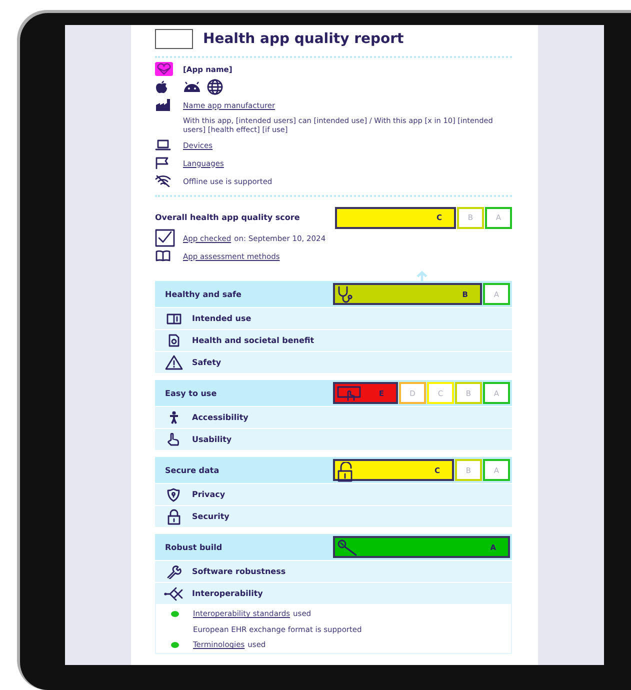  What do you see at coordinates (215, 87) in the screenshot?
I see `globe-icon` at bounding box center [215, 87].